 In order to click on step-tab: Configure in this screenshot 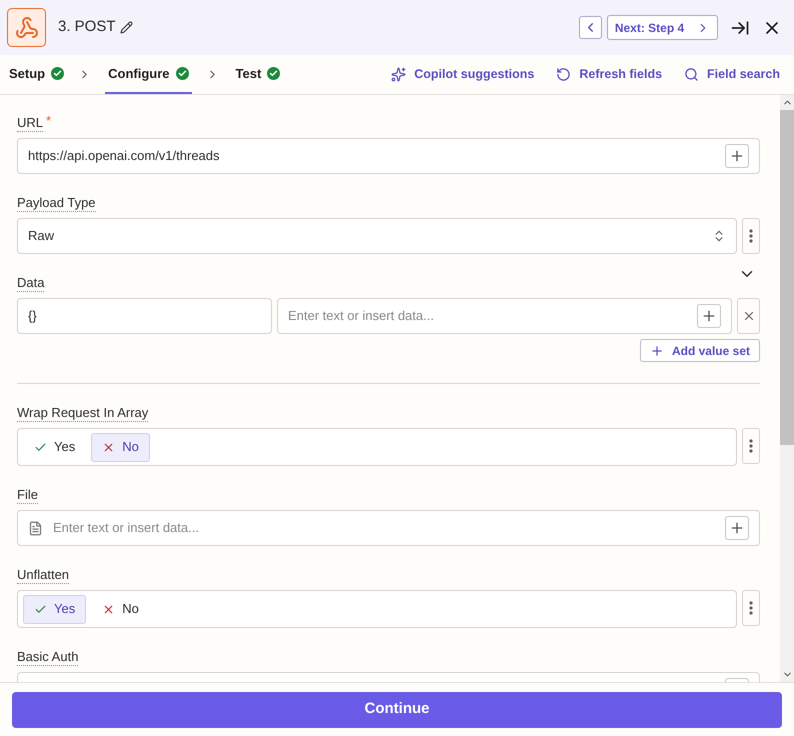, I will do `click(148, 74)`.